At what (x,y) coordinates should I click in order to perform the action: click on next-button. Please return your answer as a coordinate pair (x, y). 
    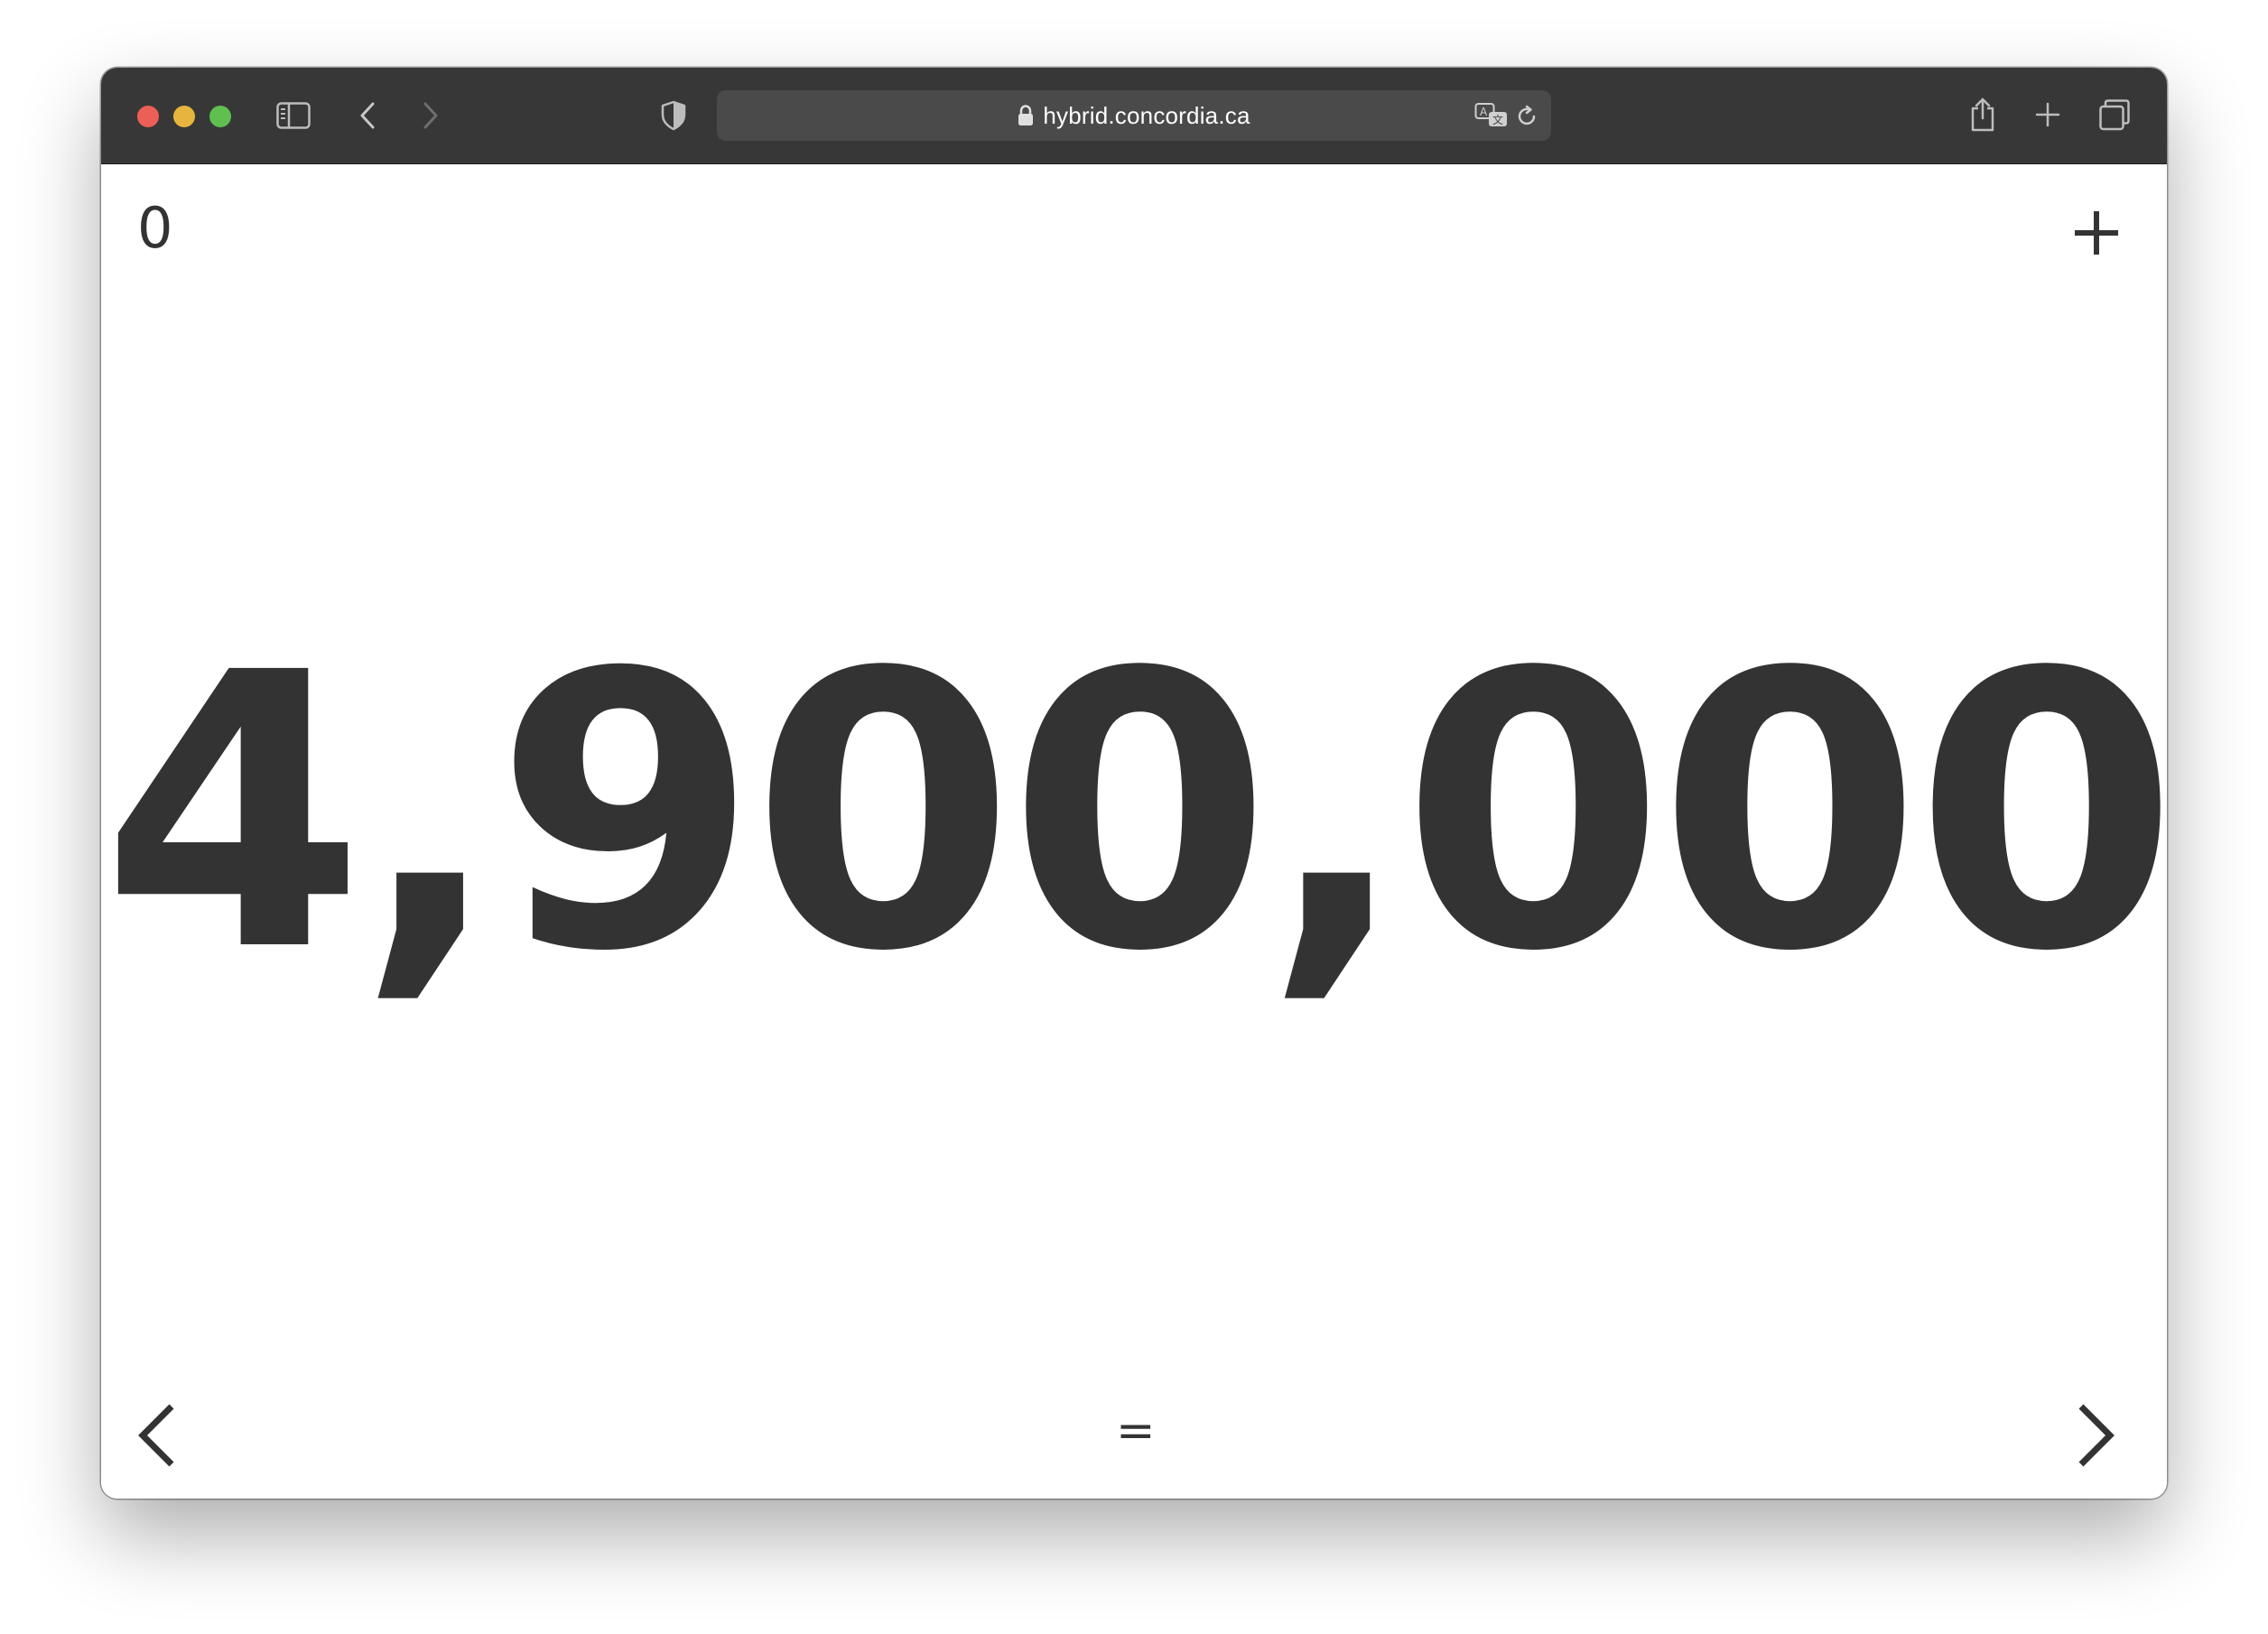
    Looking at the image, I should click on (2095, 1435).